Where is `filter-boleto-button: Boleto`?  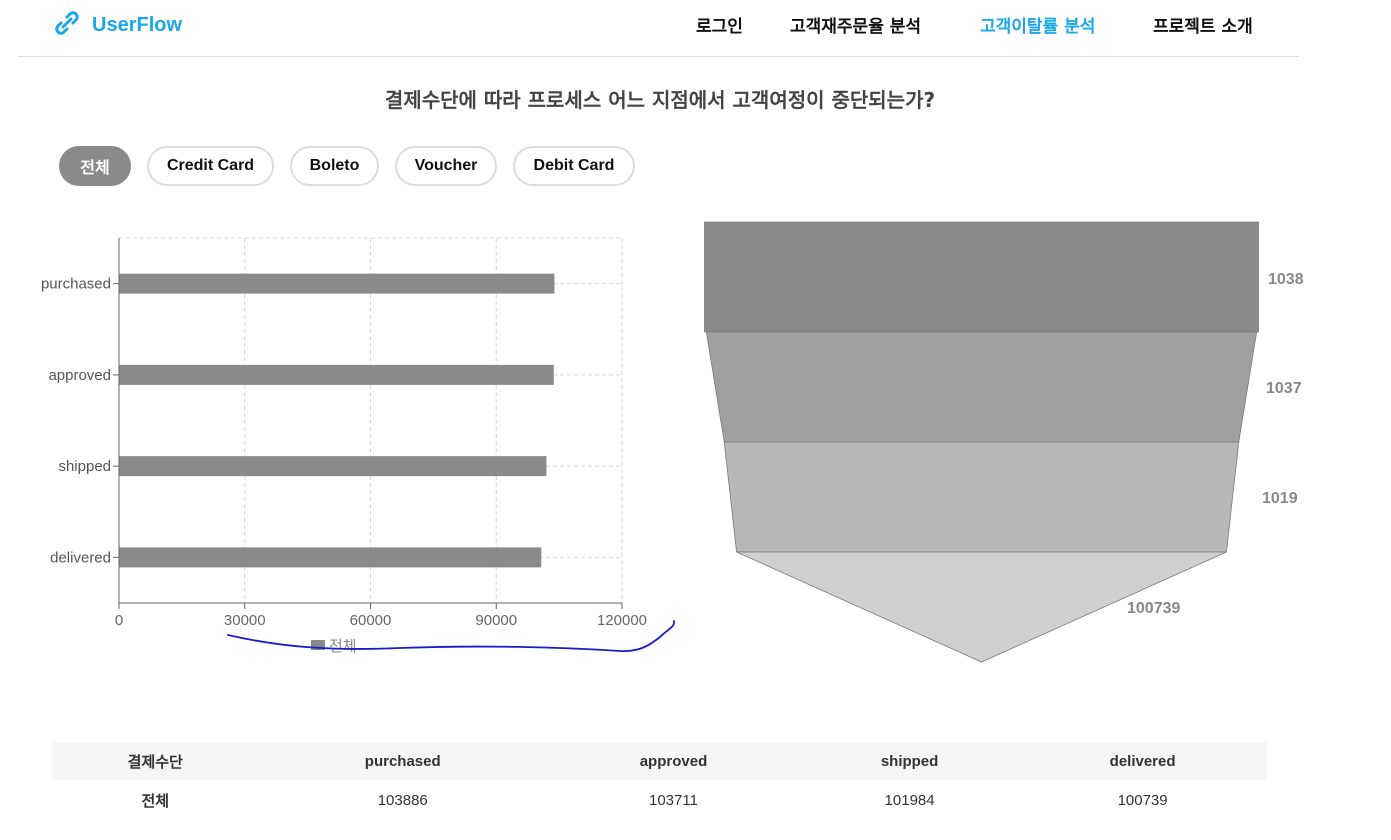
filter-boleto-button: Boleto is located at coordinates (334, 166).